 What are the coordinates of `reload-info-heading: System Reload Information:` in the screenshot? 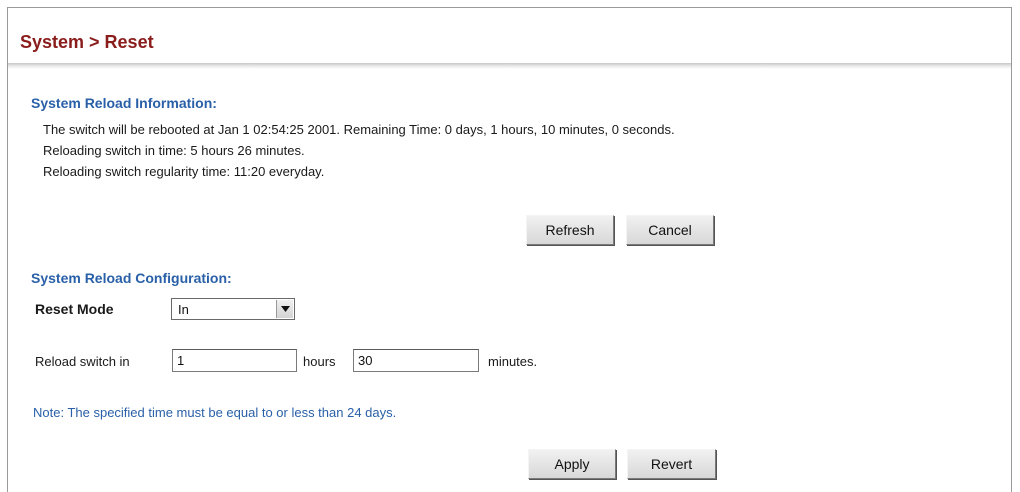 It's located at (124, 103).